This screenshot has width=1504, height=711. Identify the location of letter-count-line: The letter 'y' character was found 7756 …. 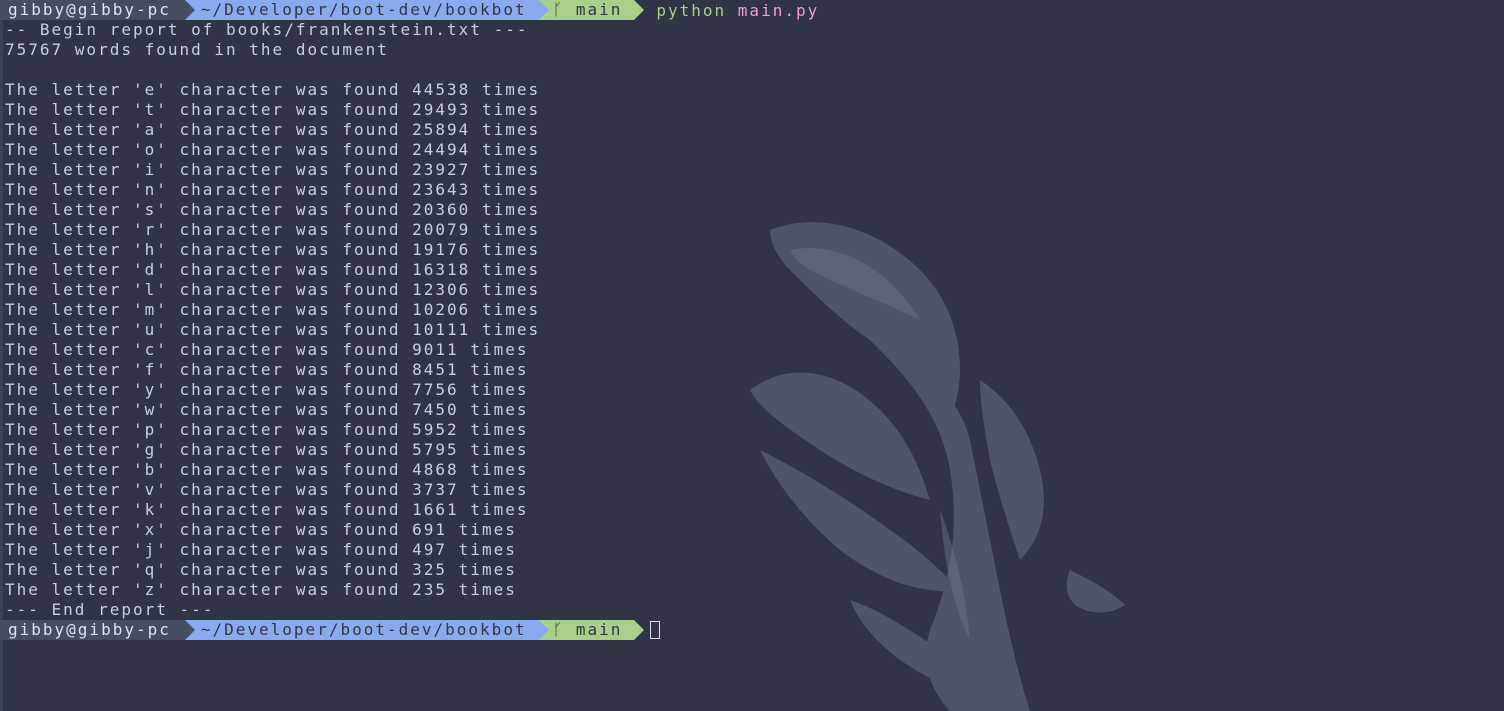
(267, 389).